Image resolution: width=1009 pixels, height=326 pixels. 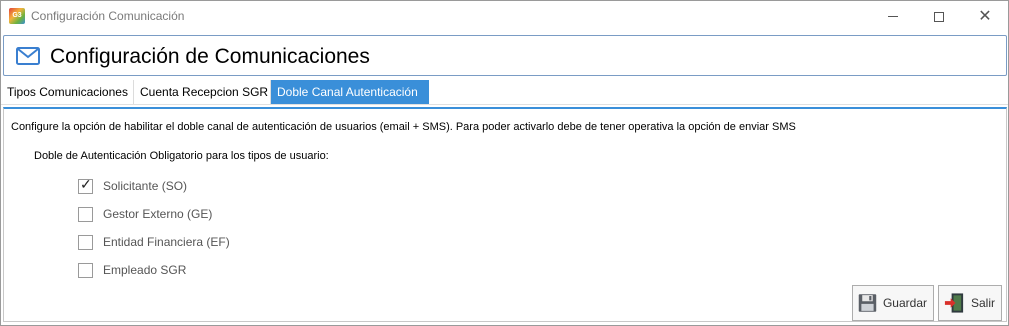 What do you see at coordinates (28, 56) in the screenshot?
I see `mail-icon` at bounding box center [28, 56].